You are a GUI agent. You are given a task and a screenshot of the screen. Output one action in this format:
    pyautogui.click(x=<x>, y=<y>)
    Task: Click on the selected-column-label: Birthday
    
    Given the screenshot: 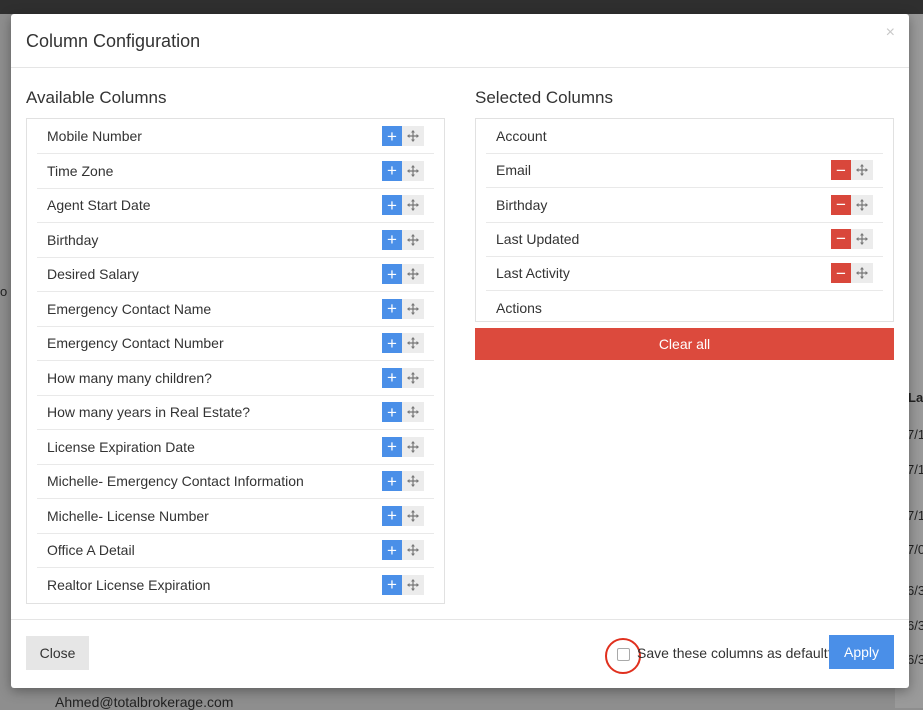 What is the action you would take?
    pyautogui.click(x=522, y=204)
    